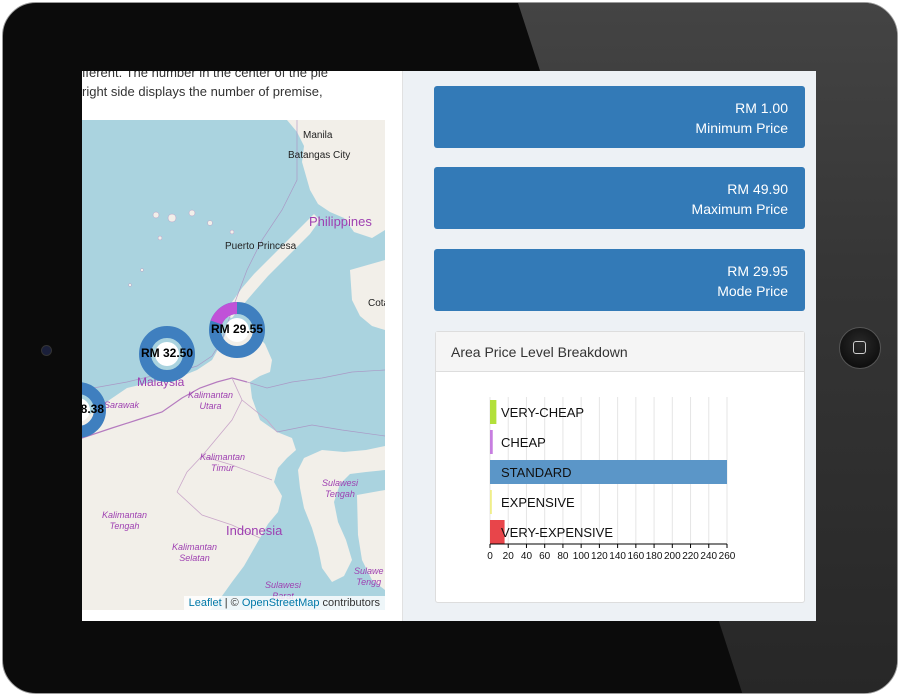  I want to click on chart-category-label: VERY-EXPENSIVE, so click(557, 532).